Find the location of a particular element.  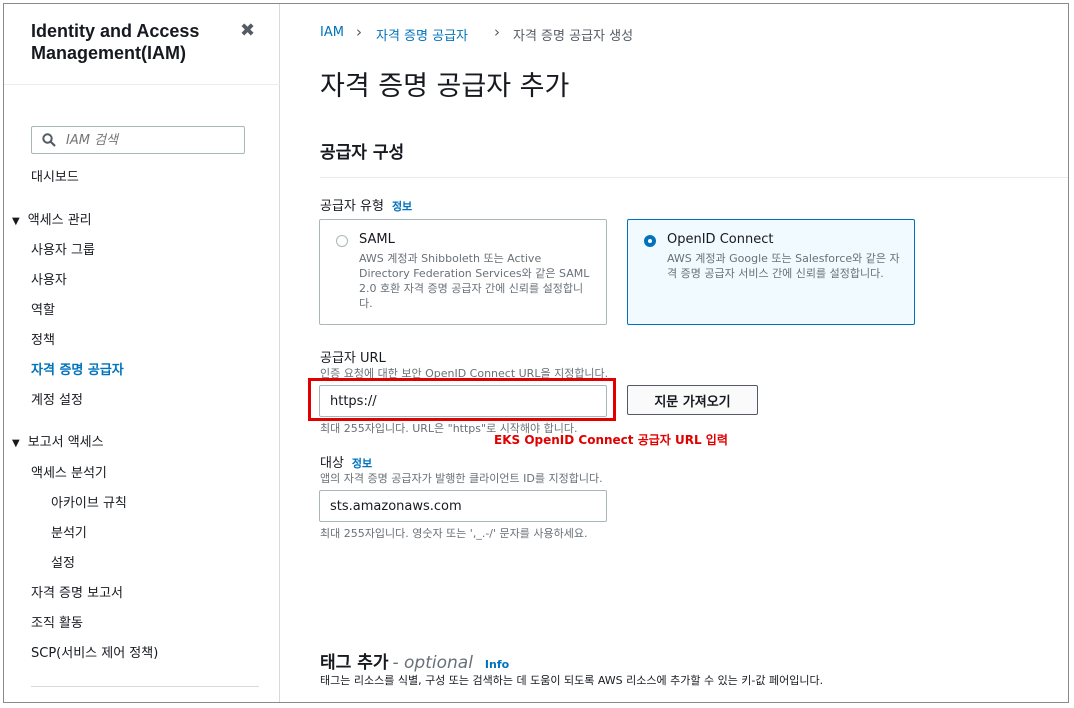

annotation-text: EKS OpenID Connect 공급자 URL 입력 is located at coordinates (611, 440).